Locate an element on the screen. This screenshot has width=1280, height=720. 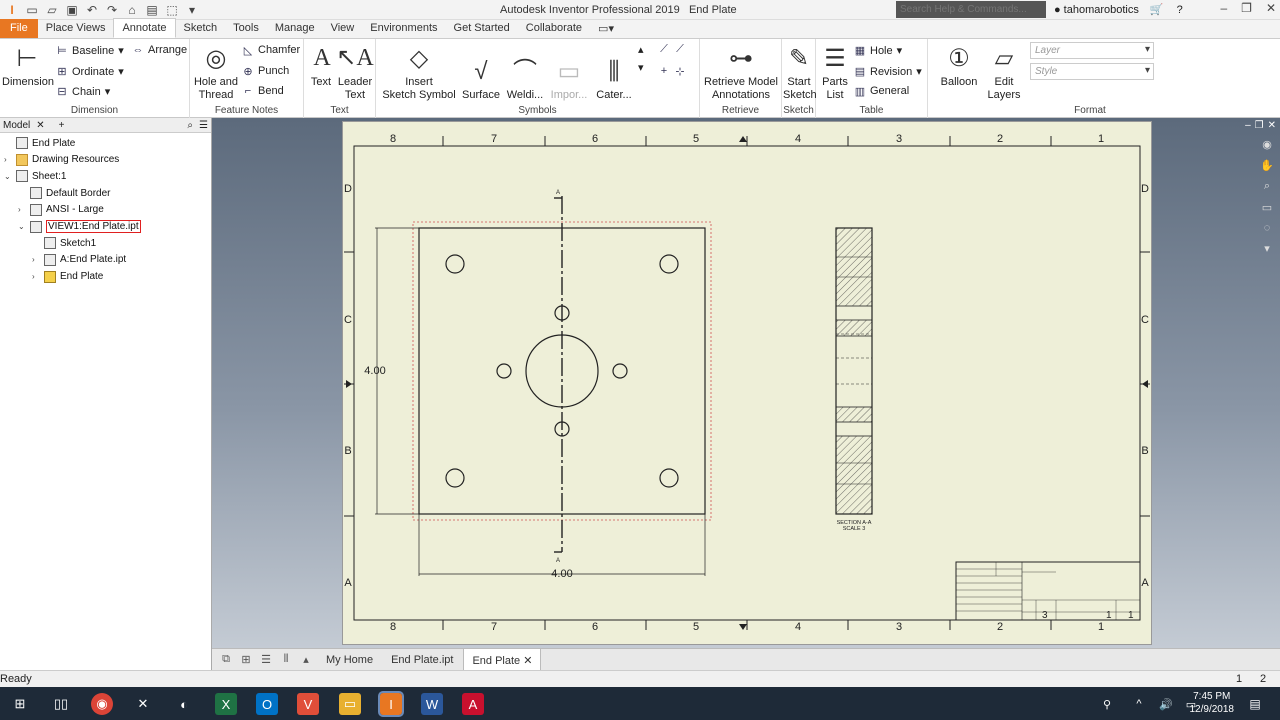
menu-icon: ☰ is located at coordinates (203, 125).